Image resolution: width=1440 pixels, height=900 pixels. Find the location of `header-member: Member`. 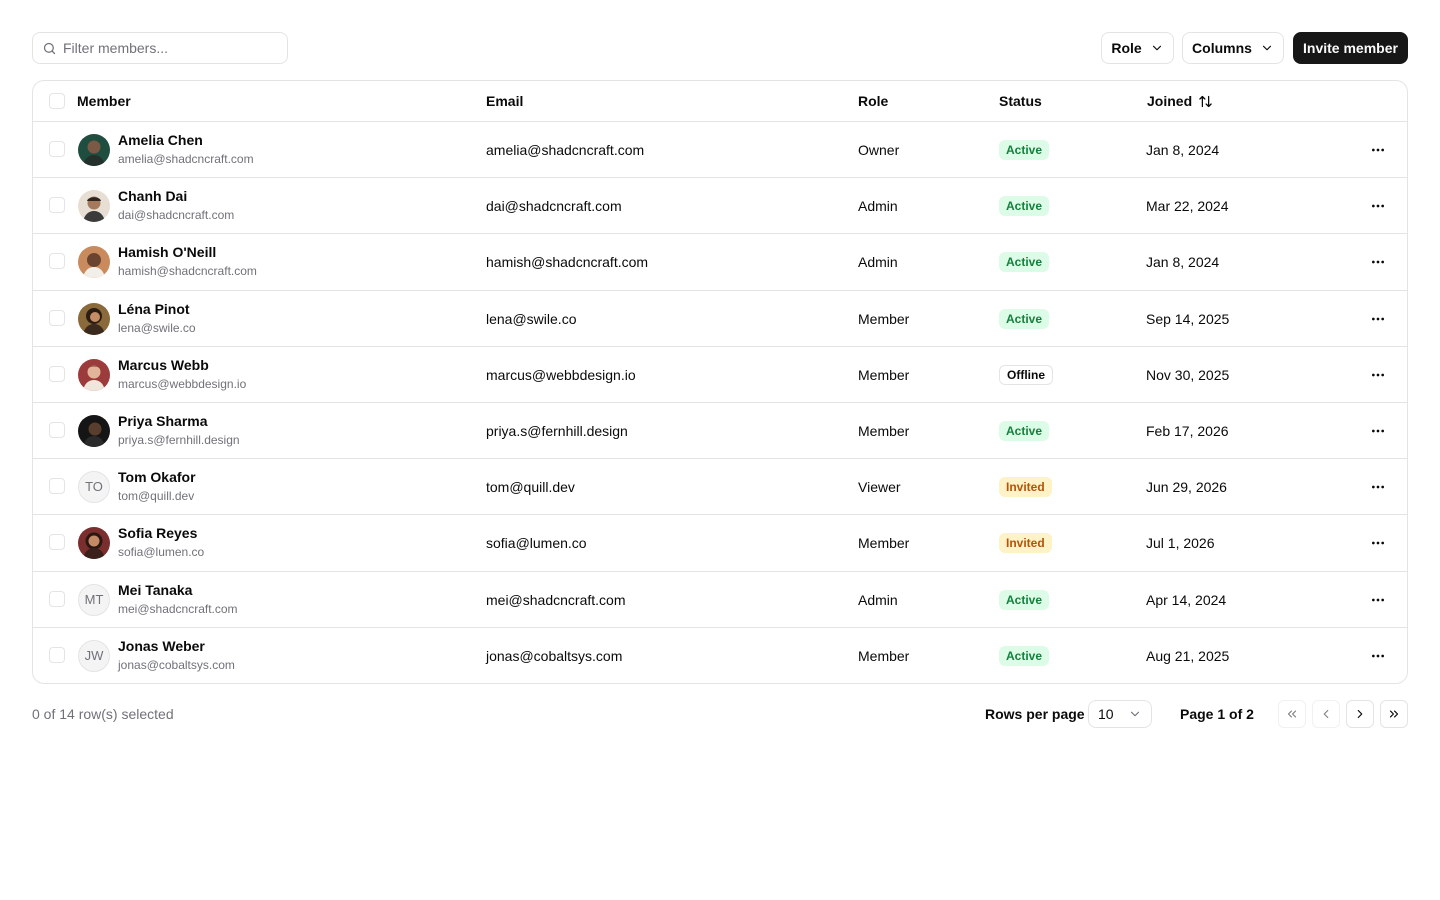

header-member: Member is located at coordinates (104, 101).